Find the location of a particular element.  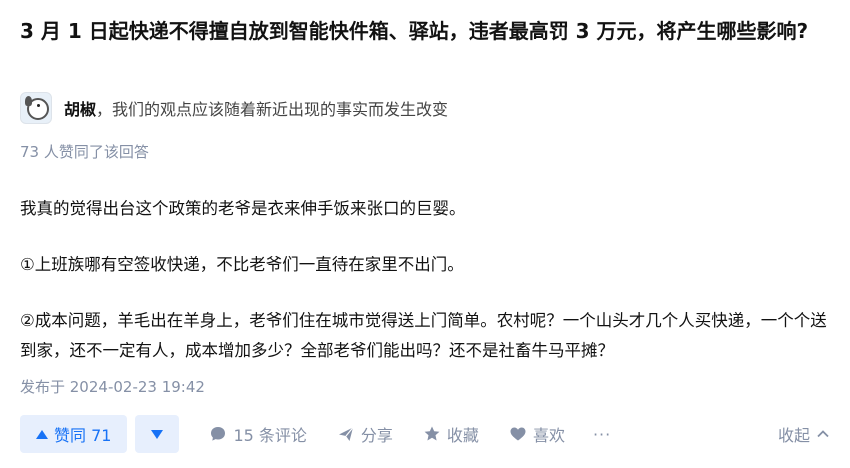

triangle-down-icon is located at coordinates (157, 434).